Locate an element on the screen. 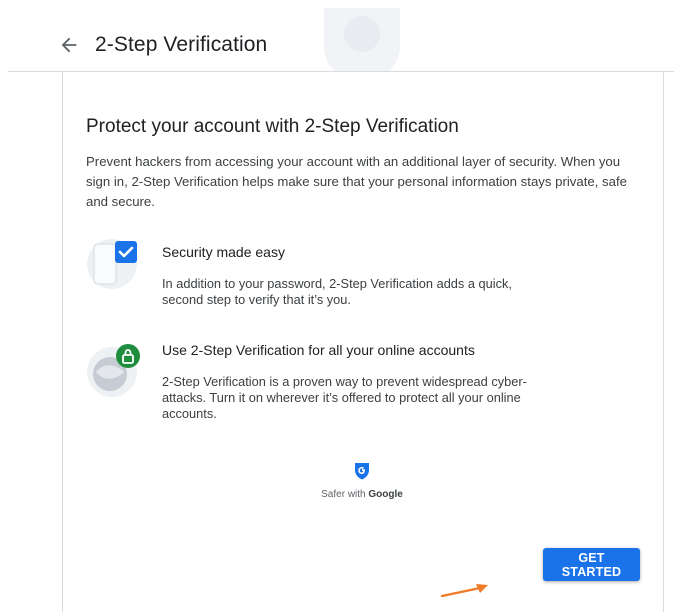 This screenshot has height=612, width=674. top-app-bar: 2-Step Verification is located at coordinates (337, 44).